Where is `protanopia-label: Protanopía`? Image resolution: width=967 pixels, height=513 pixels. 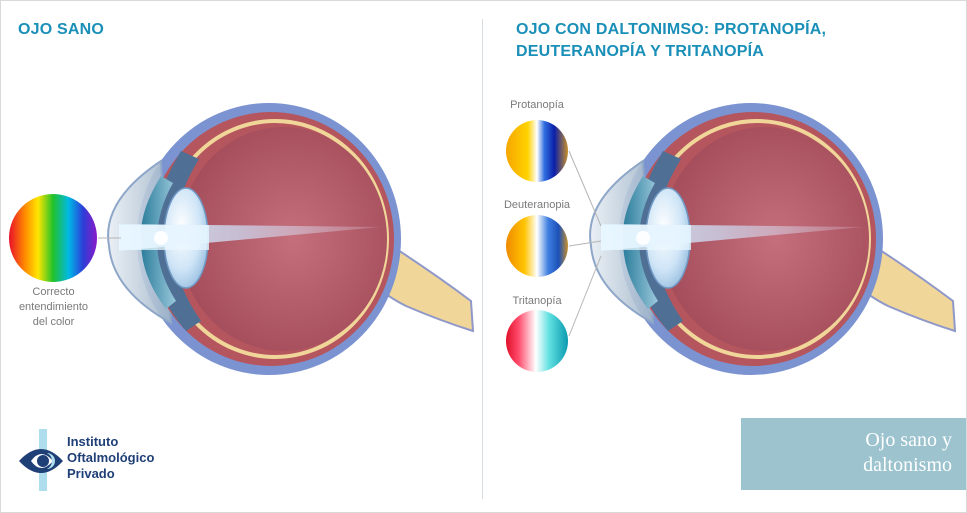 protanopia-label: Protanopía is located at coordinates (537, 105).